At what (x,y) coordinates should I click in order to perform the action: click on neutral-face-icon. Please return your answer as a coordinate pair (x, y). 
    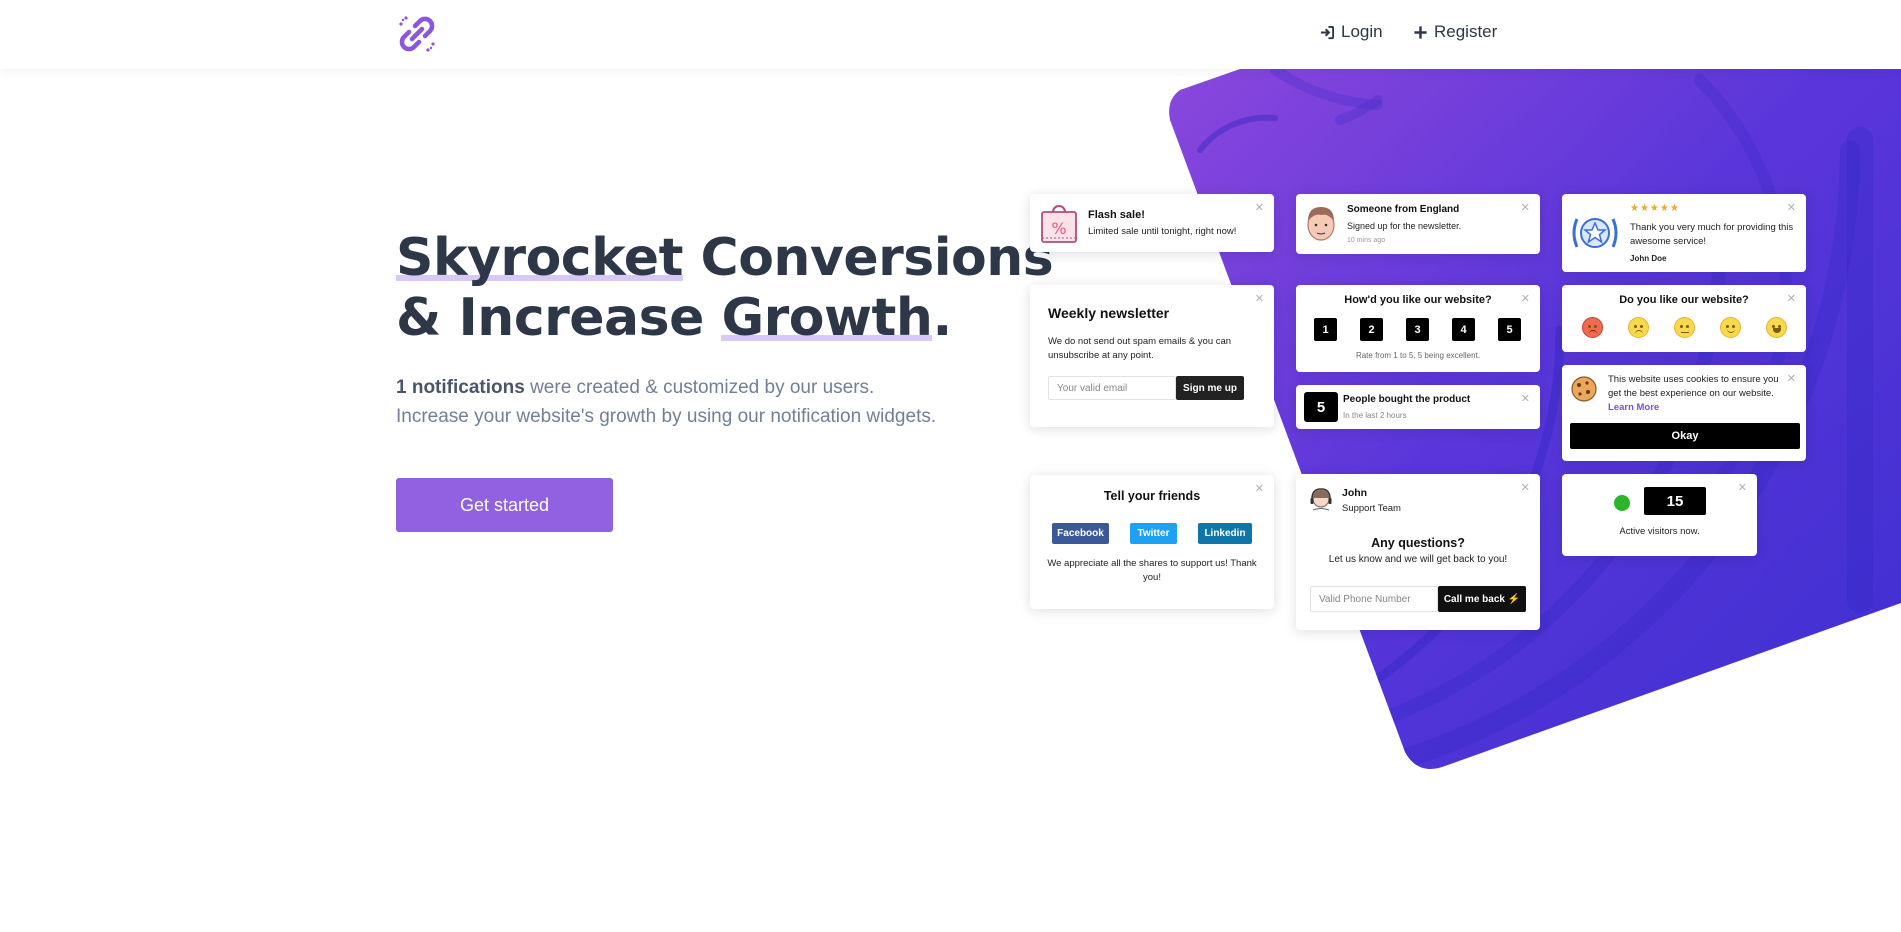
    Looking at the image, I should click on (1684, 327).